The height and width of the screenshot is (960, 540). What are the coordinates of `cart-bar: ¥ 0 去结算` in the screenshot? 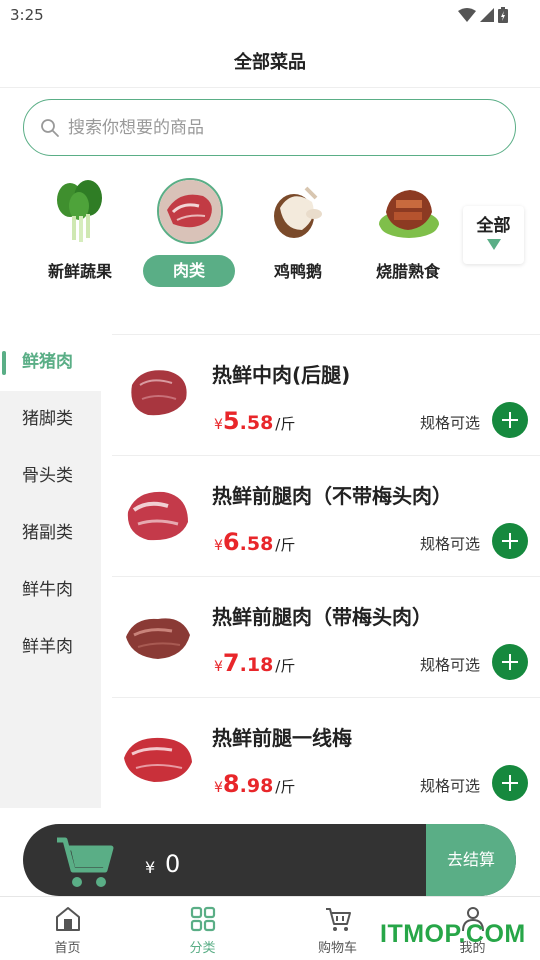 It's located at (269, 860).